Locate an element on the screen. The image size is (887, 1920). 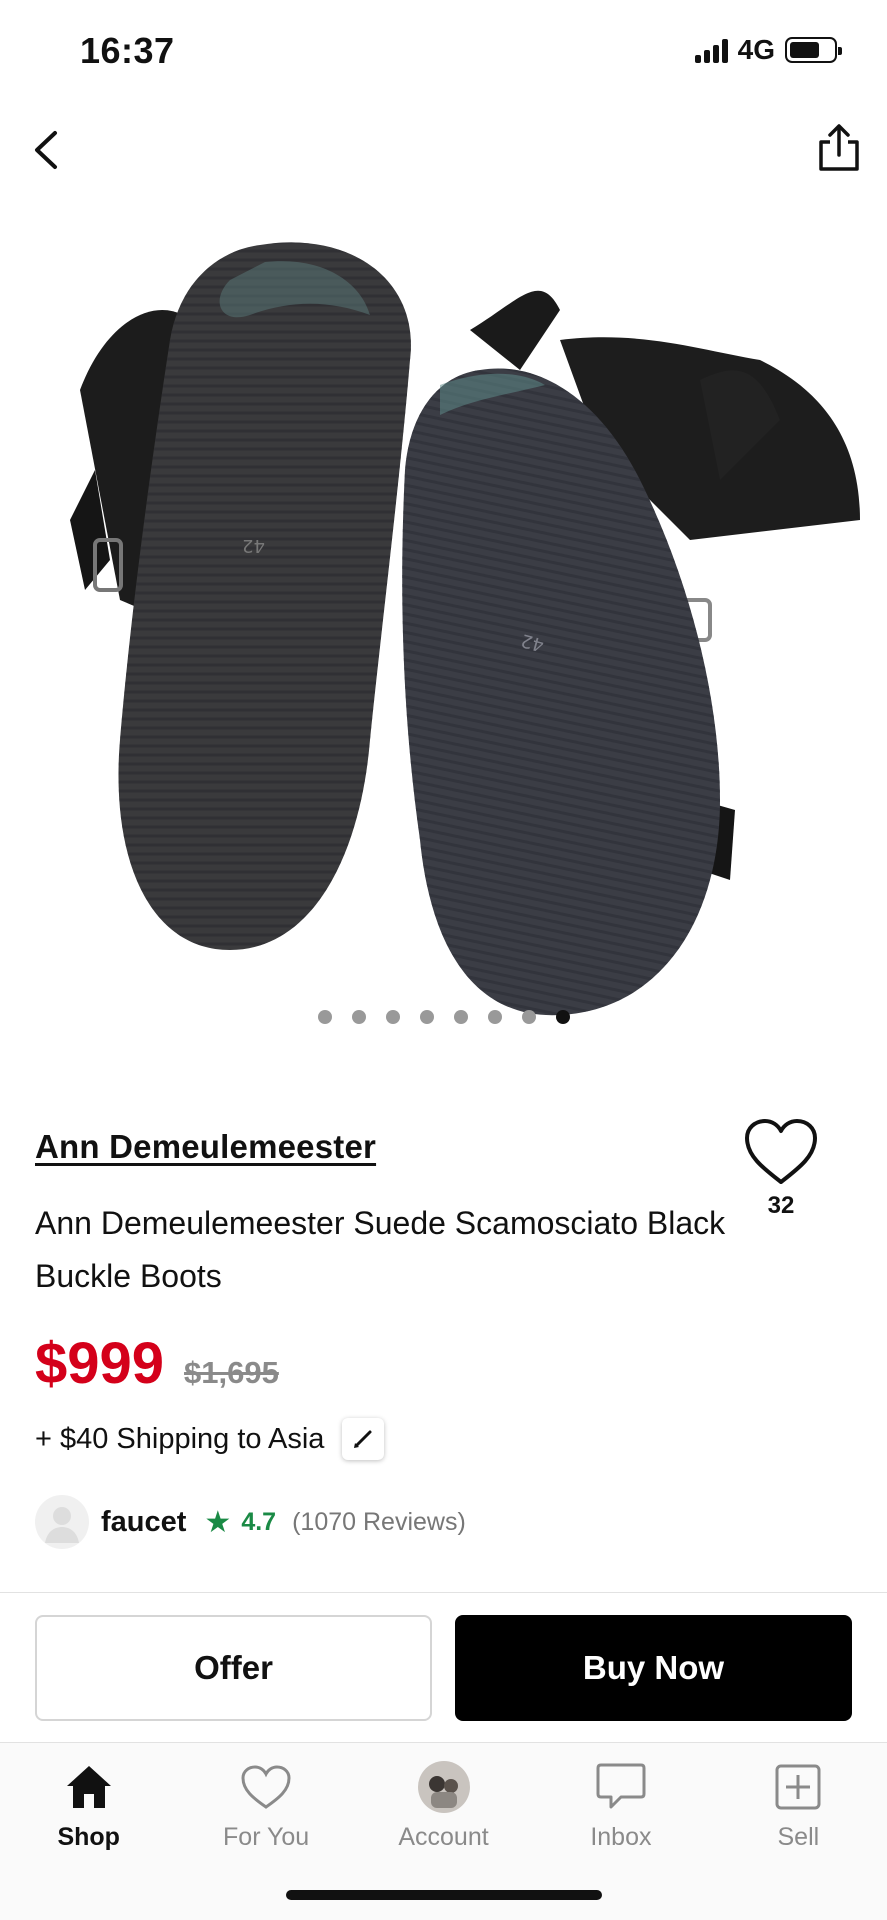
price-row: $999 $1,695 is located at coordinates (157, 1363).